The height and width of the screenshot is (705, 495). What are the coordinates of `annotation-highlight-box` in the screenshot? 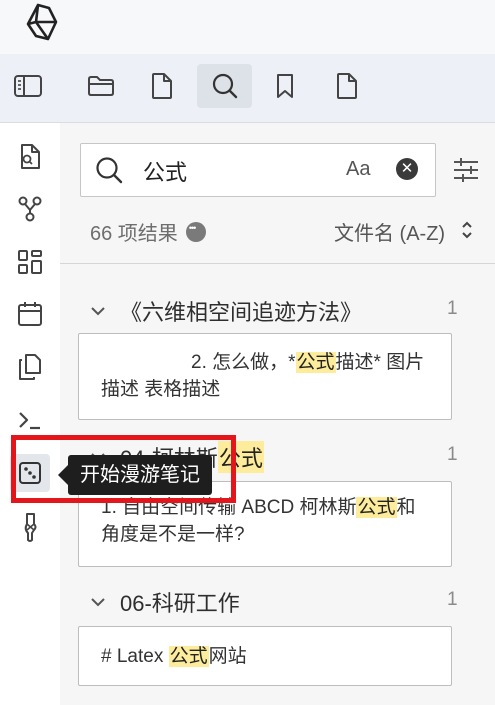 It's located at (123, 469).